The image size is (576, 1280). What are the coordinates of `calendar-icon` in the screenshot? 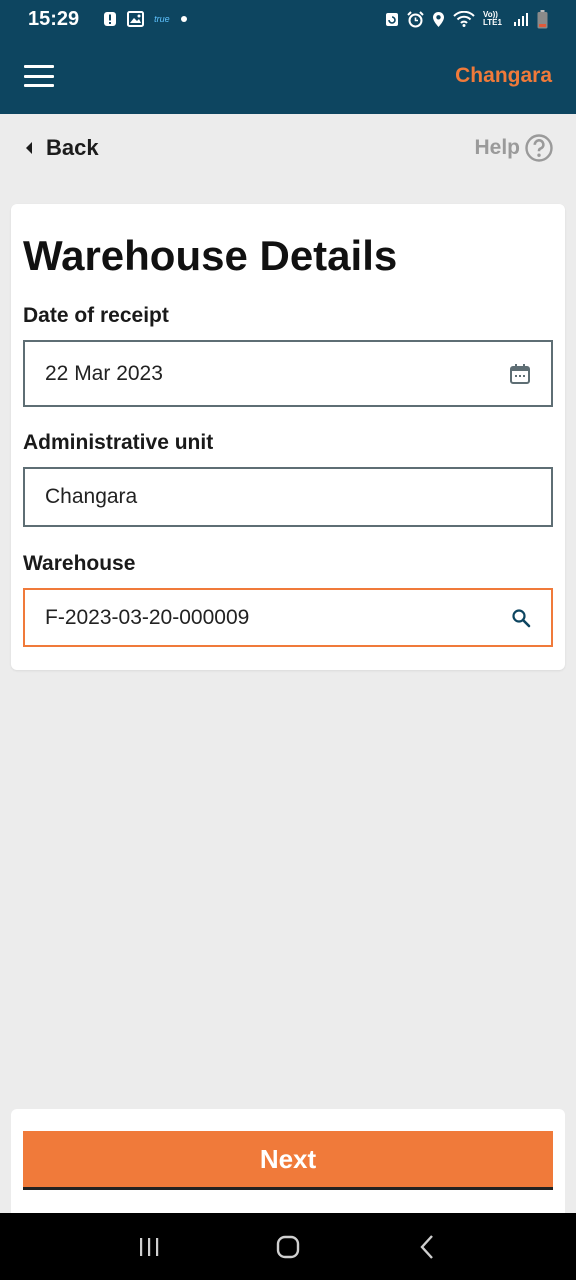 It's located at (520, 374).